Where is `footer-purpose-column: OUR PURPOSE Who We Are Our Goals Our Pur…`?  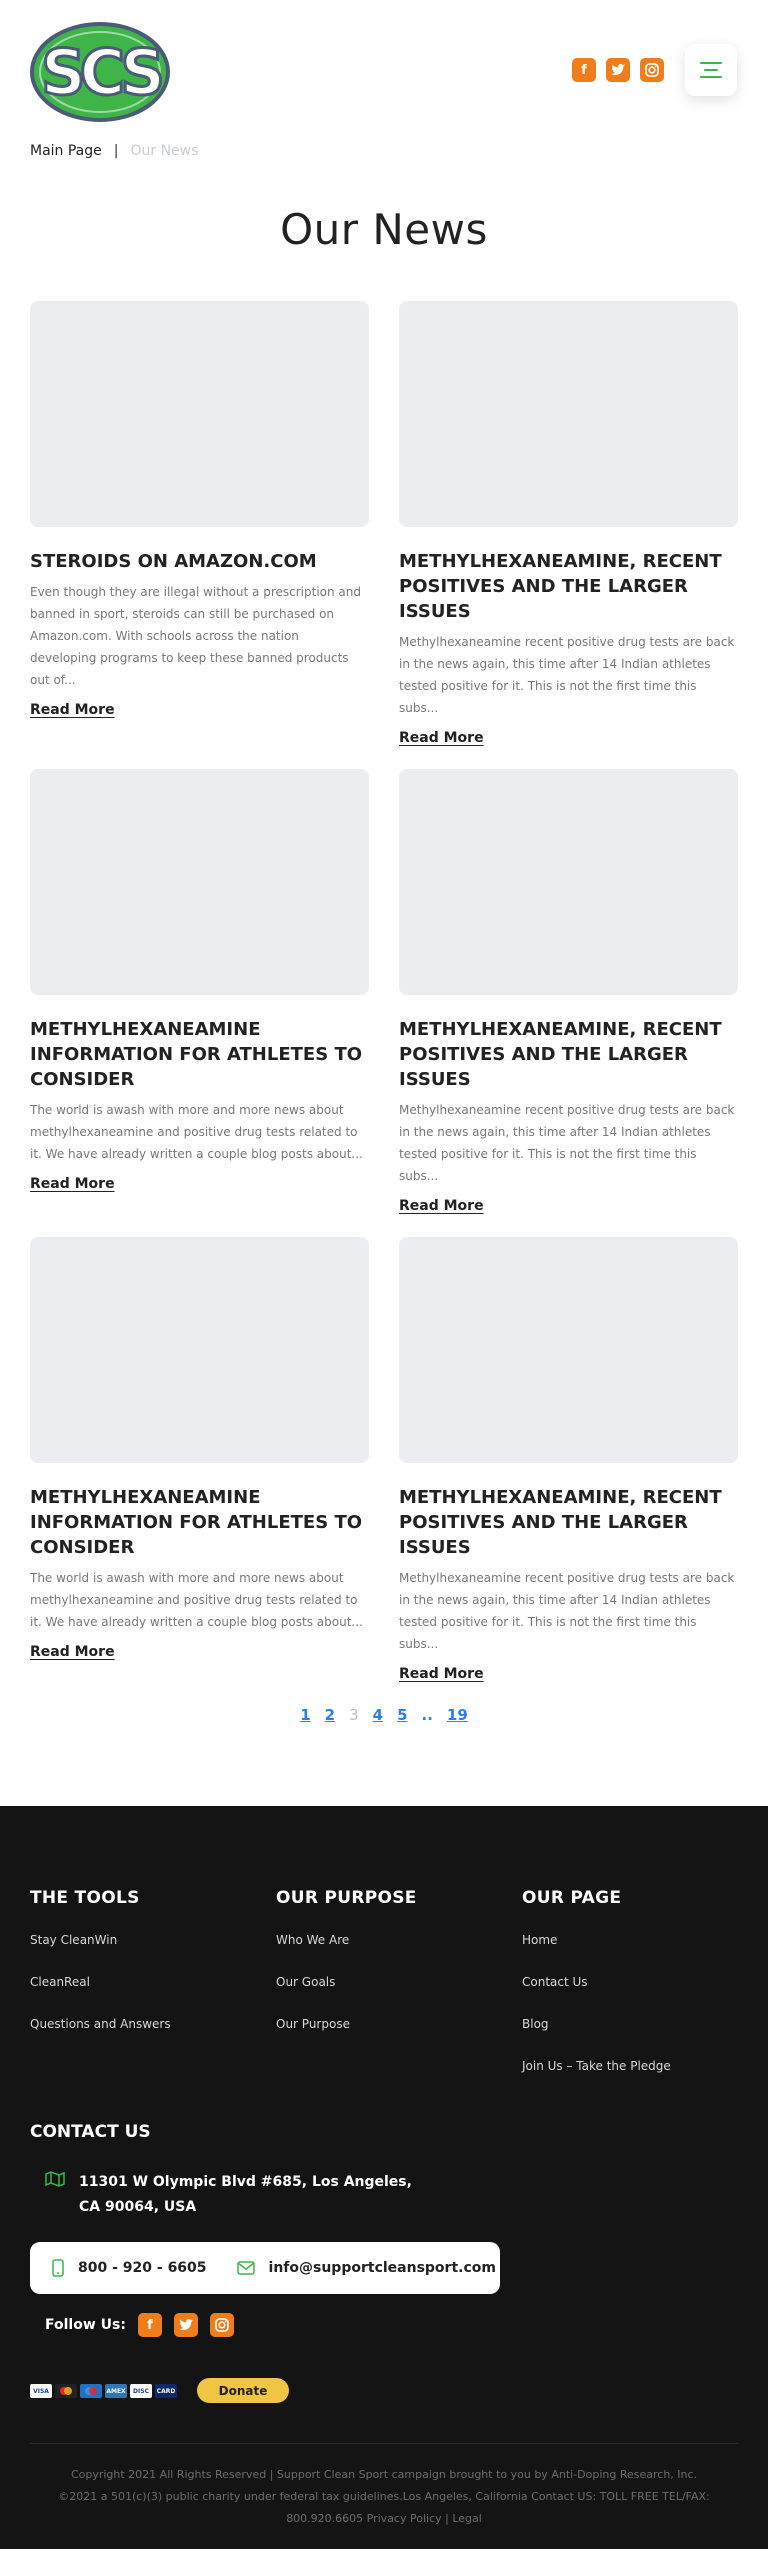
footer-purpose-column: OUR PURPOSE Who We Are Our Goals Our Pur… is located at coordinates (346, 1972).